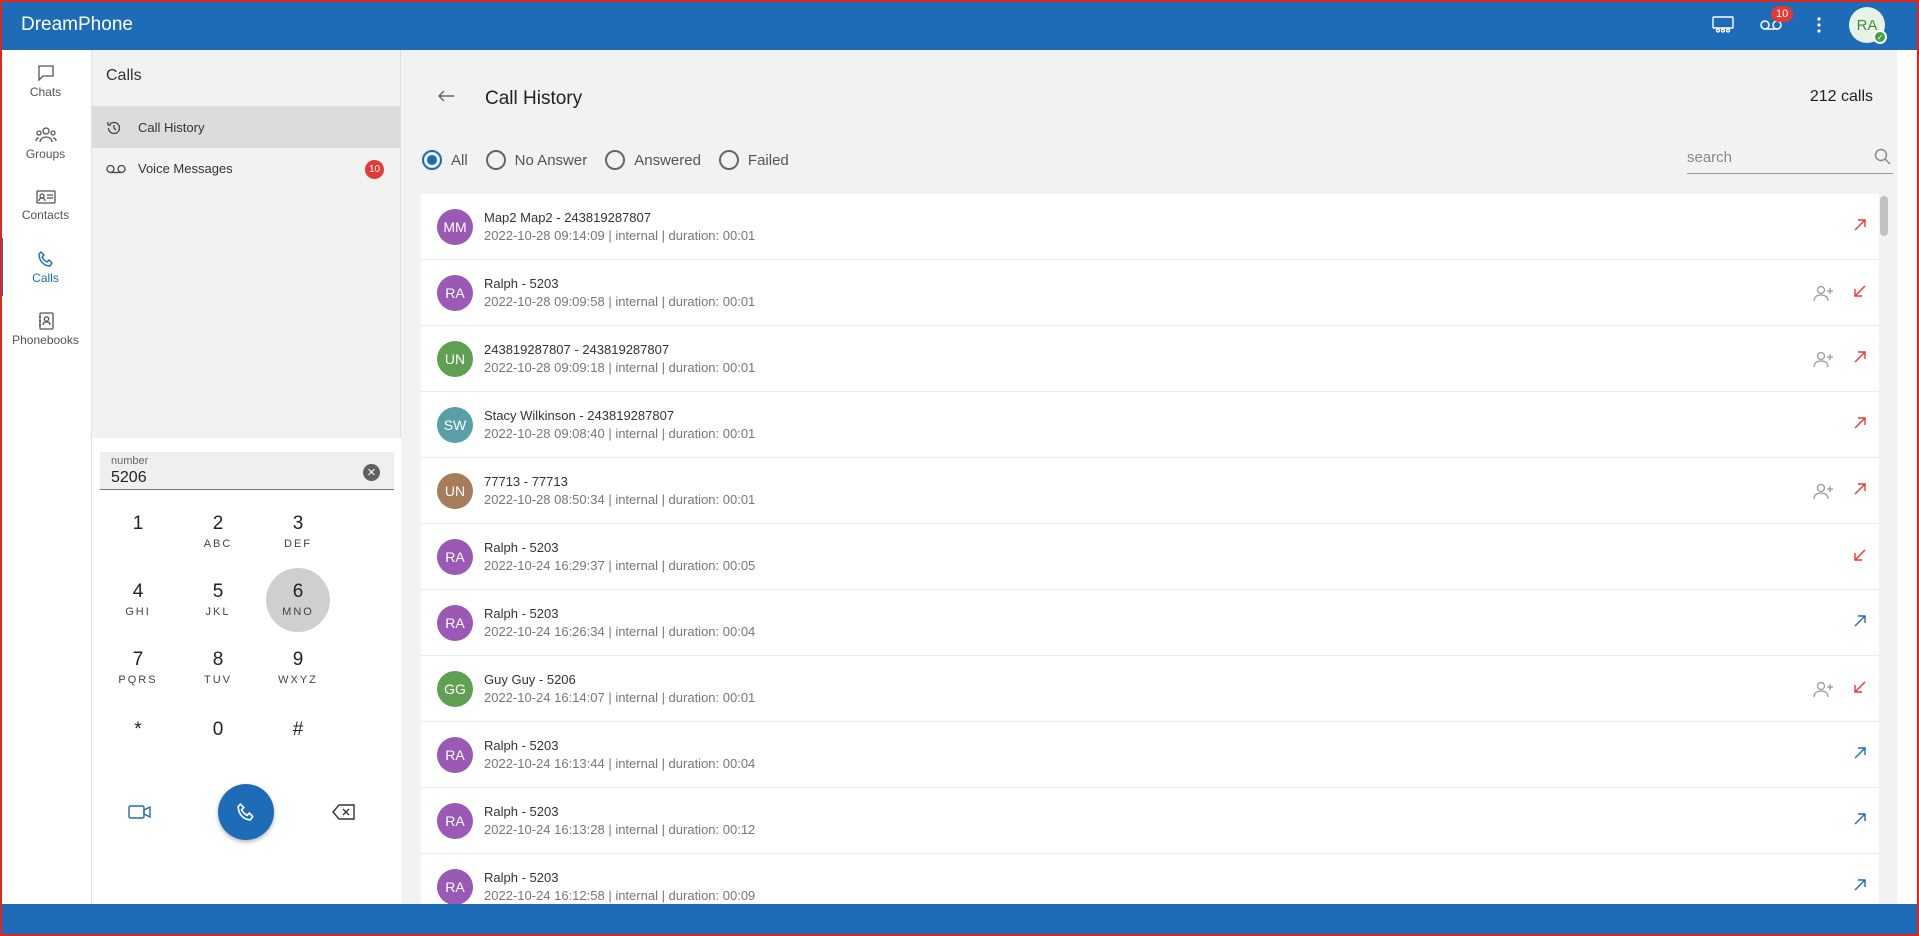 This screenshot has width=1919, height=936. Describe the element at coordinates (521, 811) in the screenshot. I see `call-name: Ralph - 5203` at that location.